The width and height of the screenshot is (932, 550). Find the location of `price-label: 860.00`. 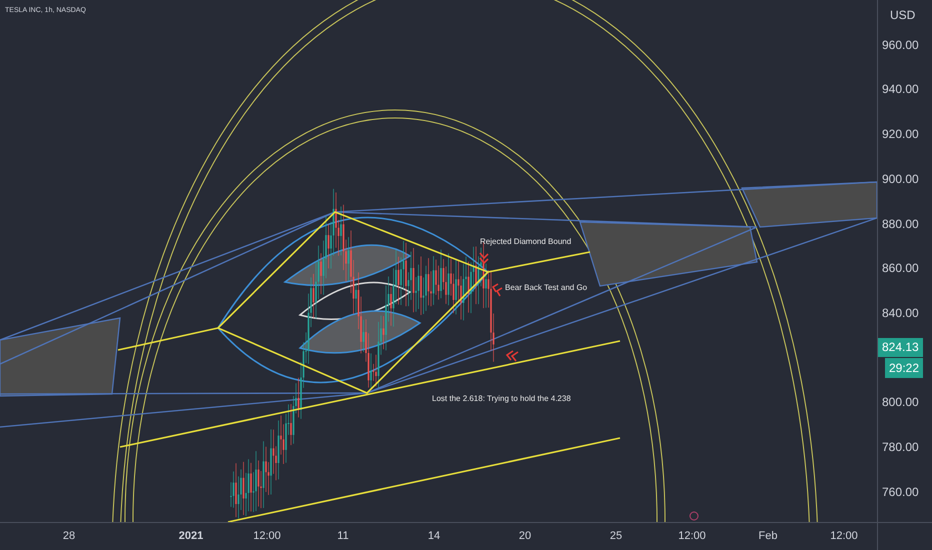

price-label: 860.00 is located at coordinates (900, 268).